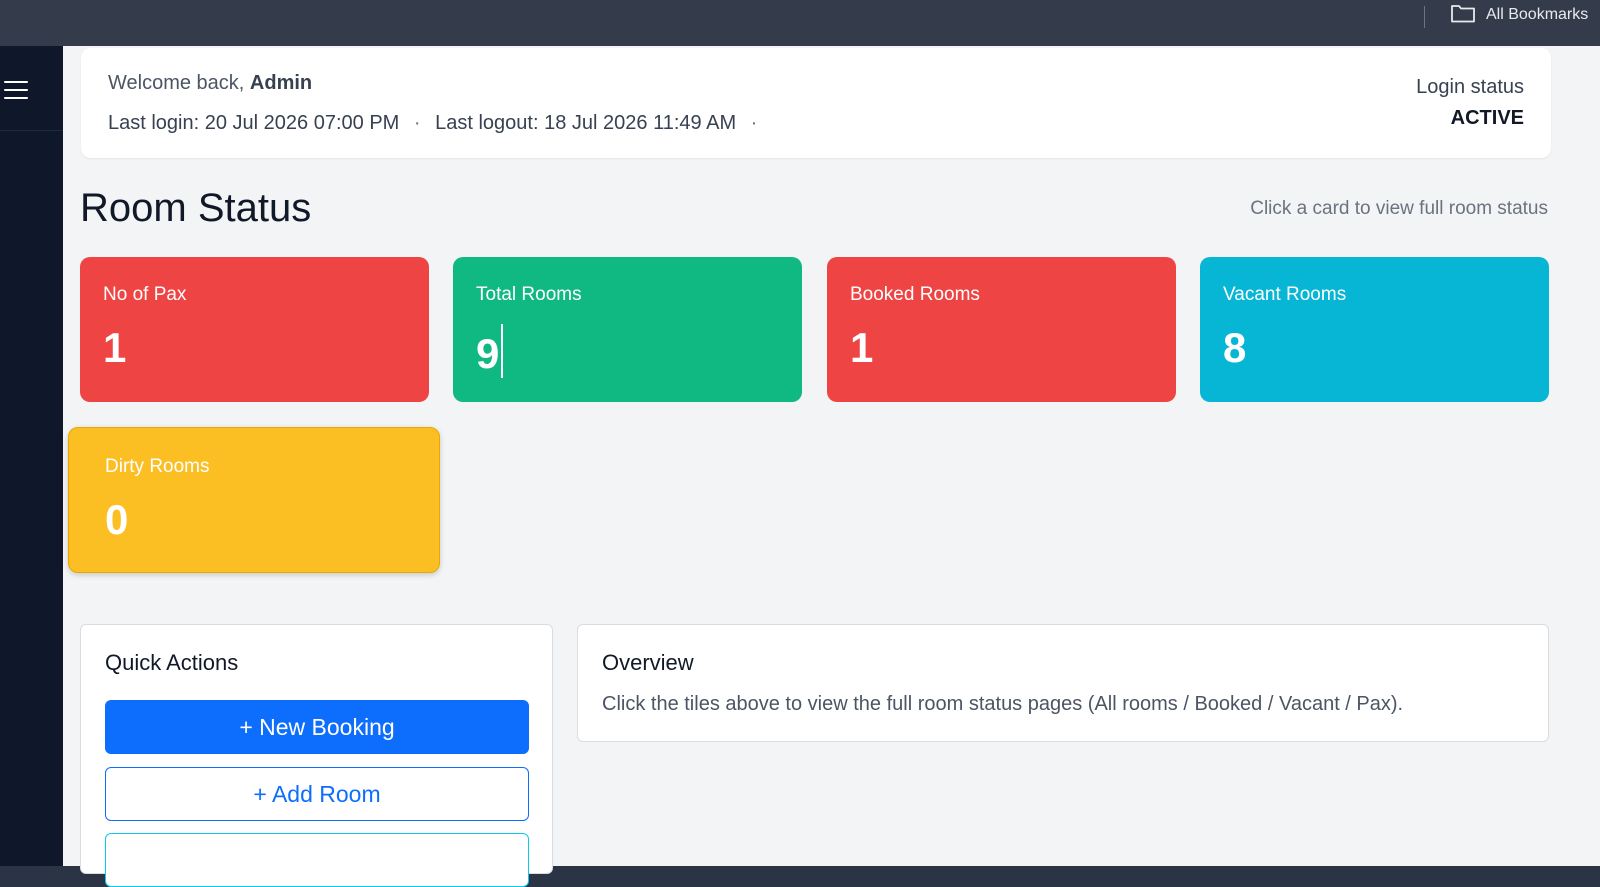 The image size is (1600, 887). I want to click on quick-actions-title: Quick Actions, so click(172, 662).